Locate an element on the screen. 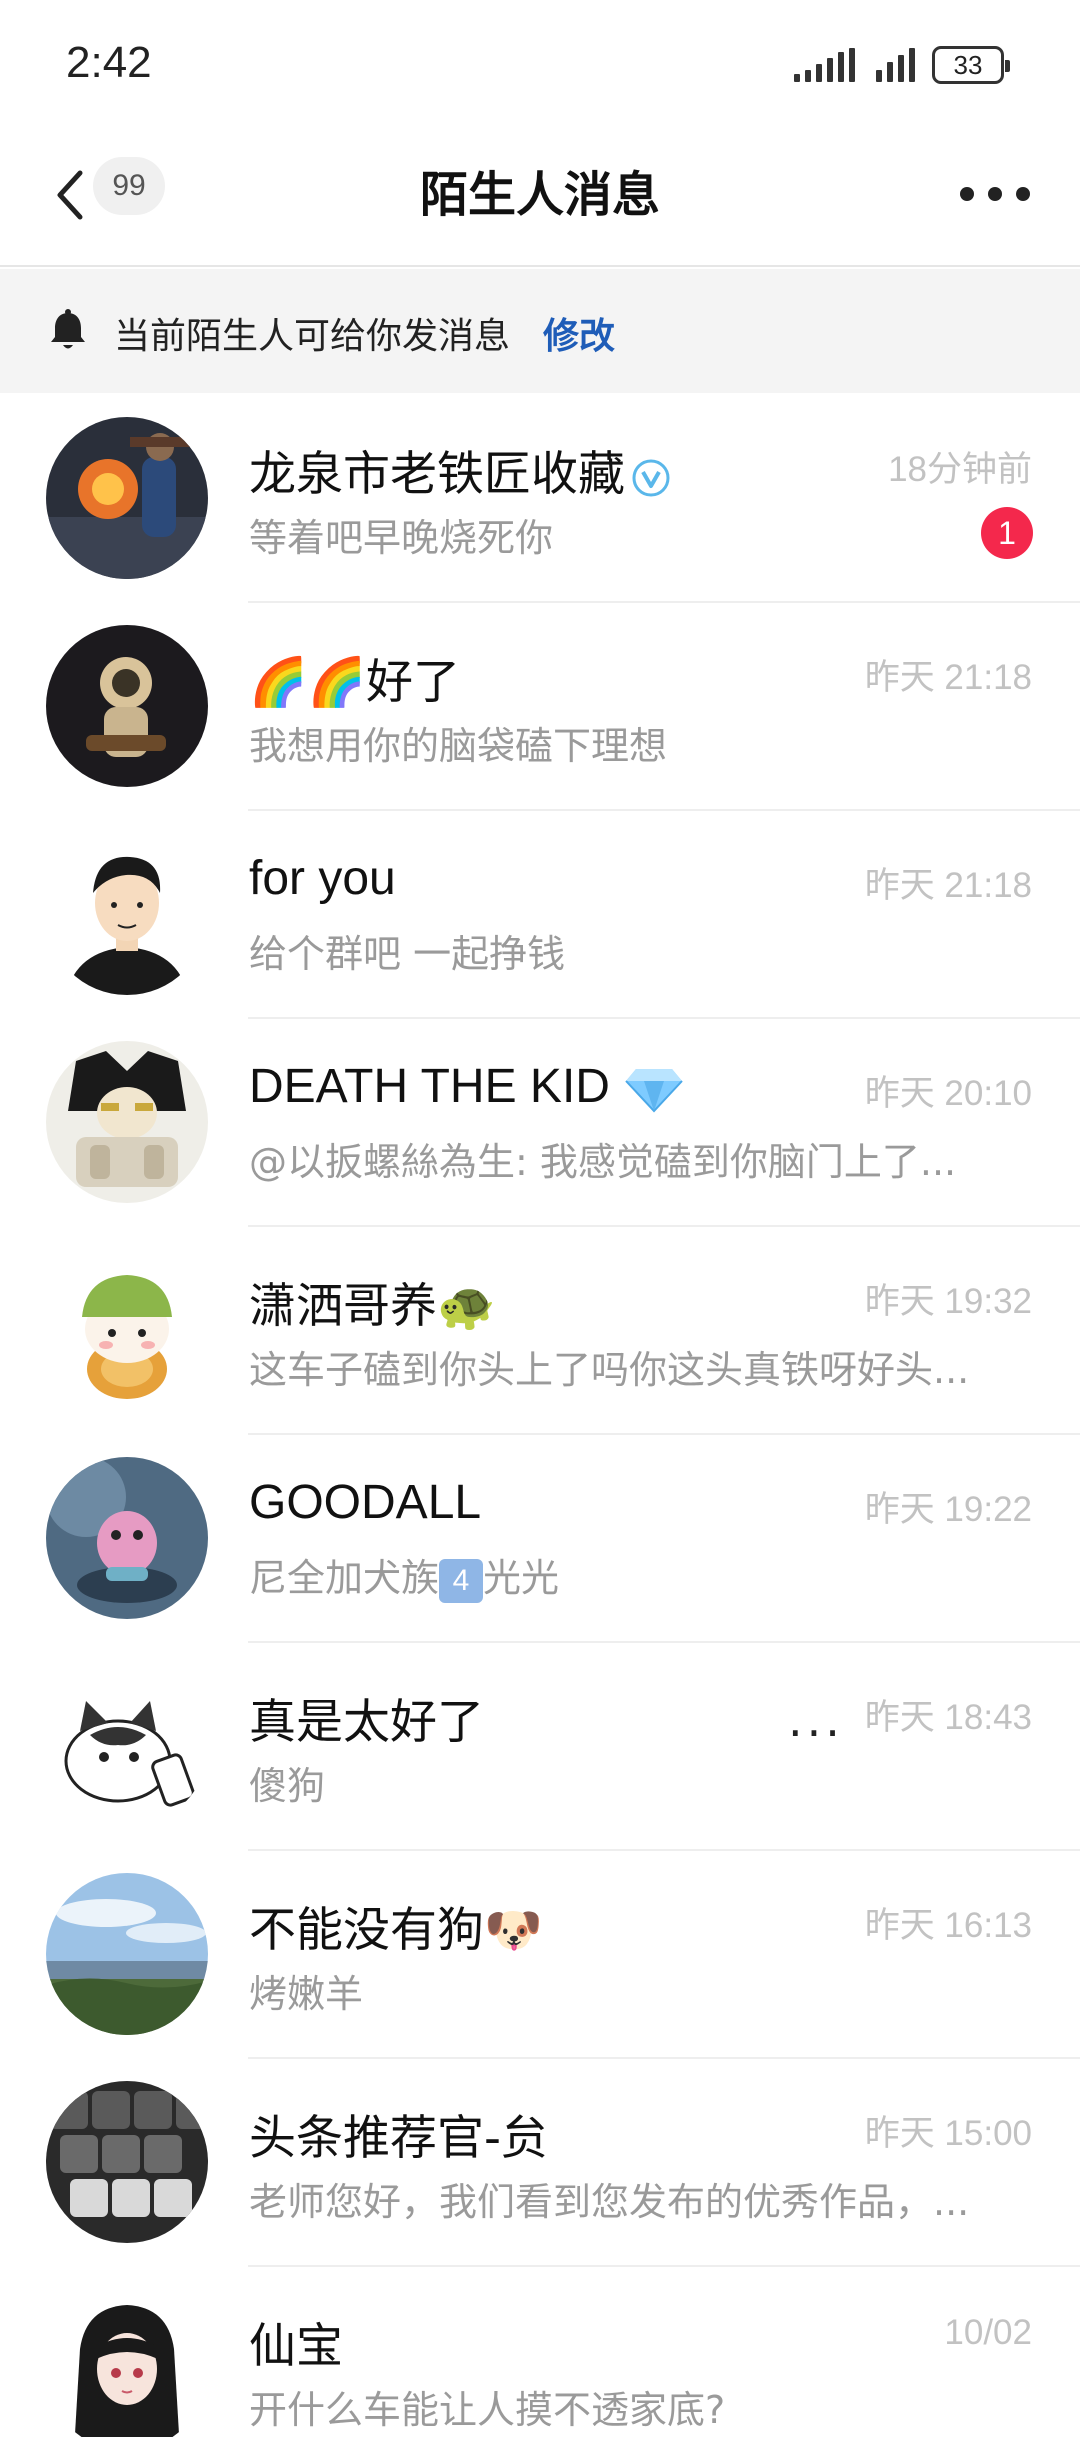 The height and width of the screenshot is (2437, 1080). message-preview: 尼全加犬族 4 光光 is located at coordinates (634, 1575).